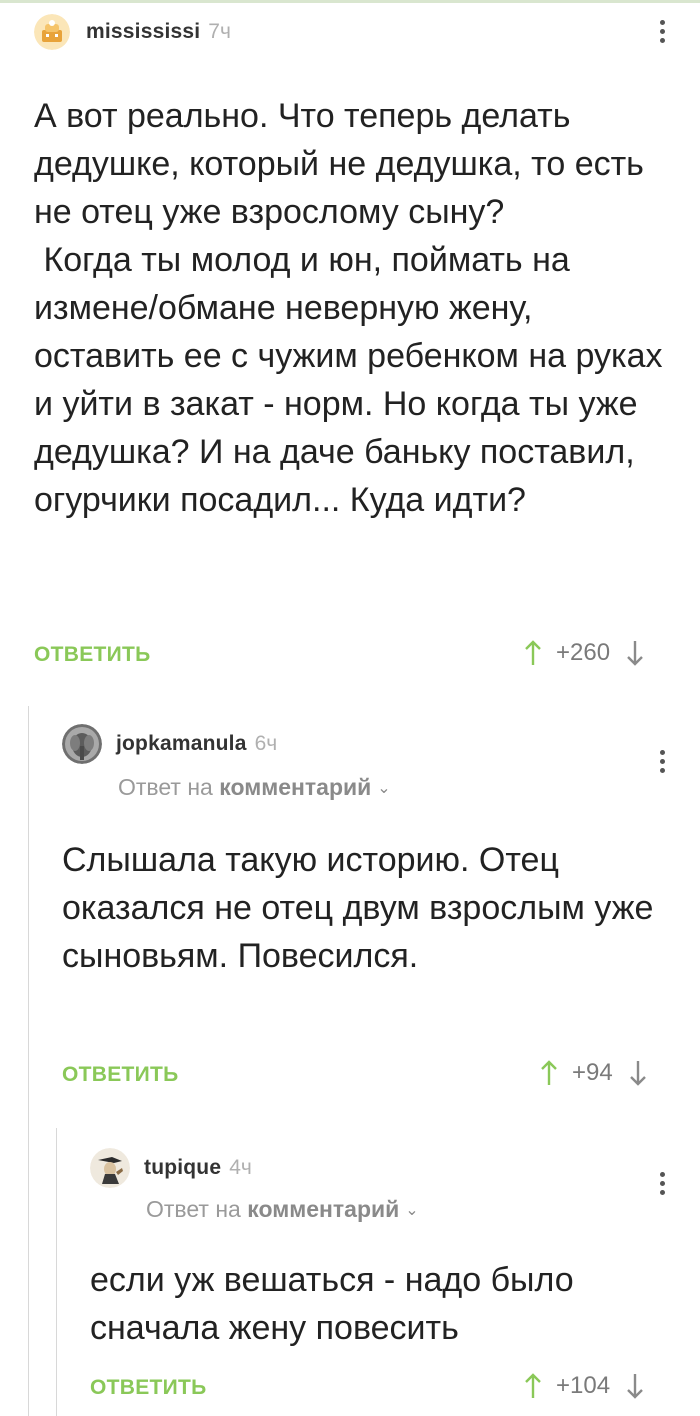  I want to click on vote-score: +94, so click(592, 1072).